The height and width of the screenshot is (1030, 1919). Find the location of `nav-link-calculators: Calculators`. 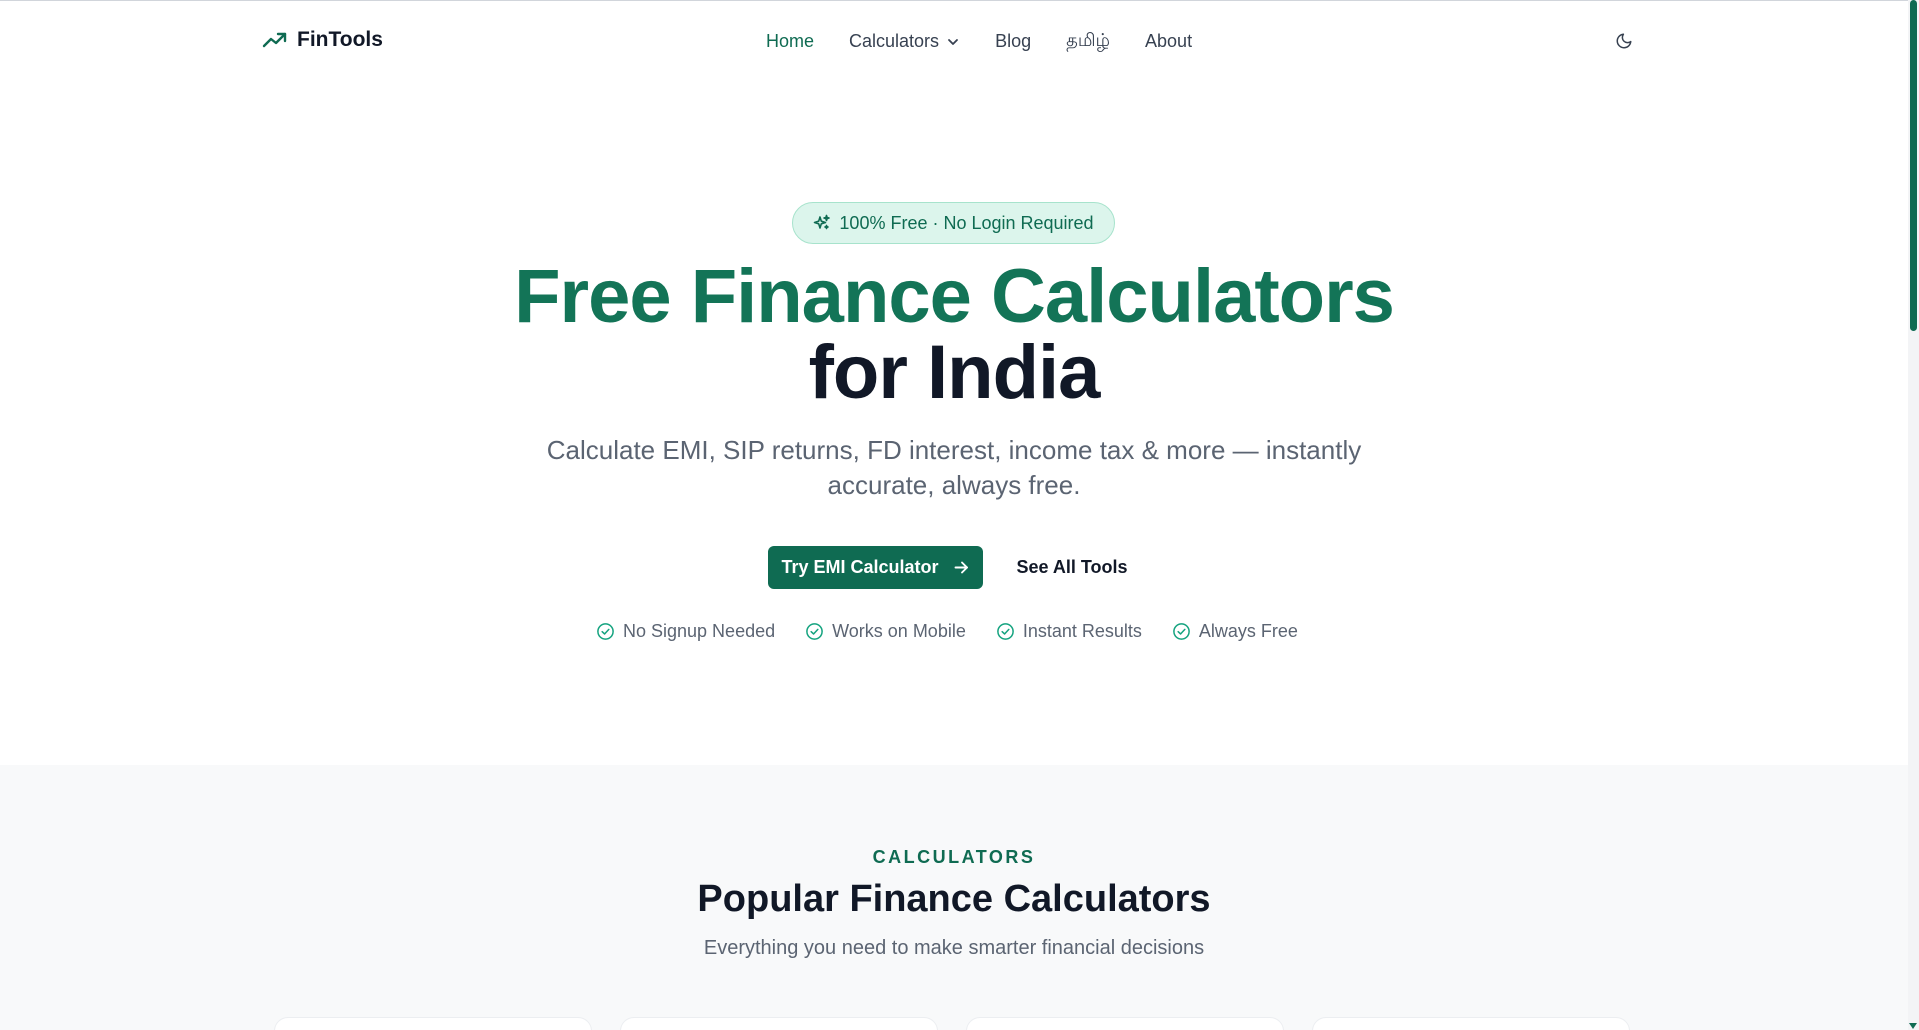

nav-link-calculators: Calculators is located at coordinates (904, 41).